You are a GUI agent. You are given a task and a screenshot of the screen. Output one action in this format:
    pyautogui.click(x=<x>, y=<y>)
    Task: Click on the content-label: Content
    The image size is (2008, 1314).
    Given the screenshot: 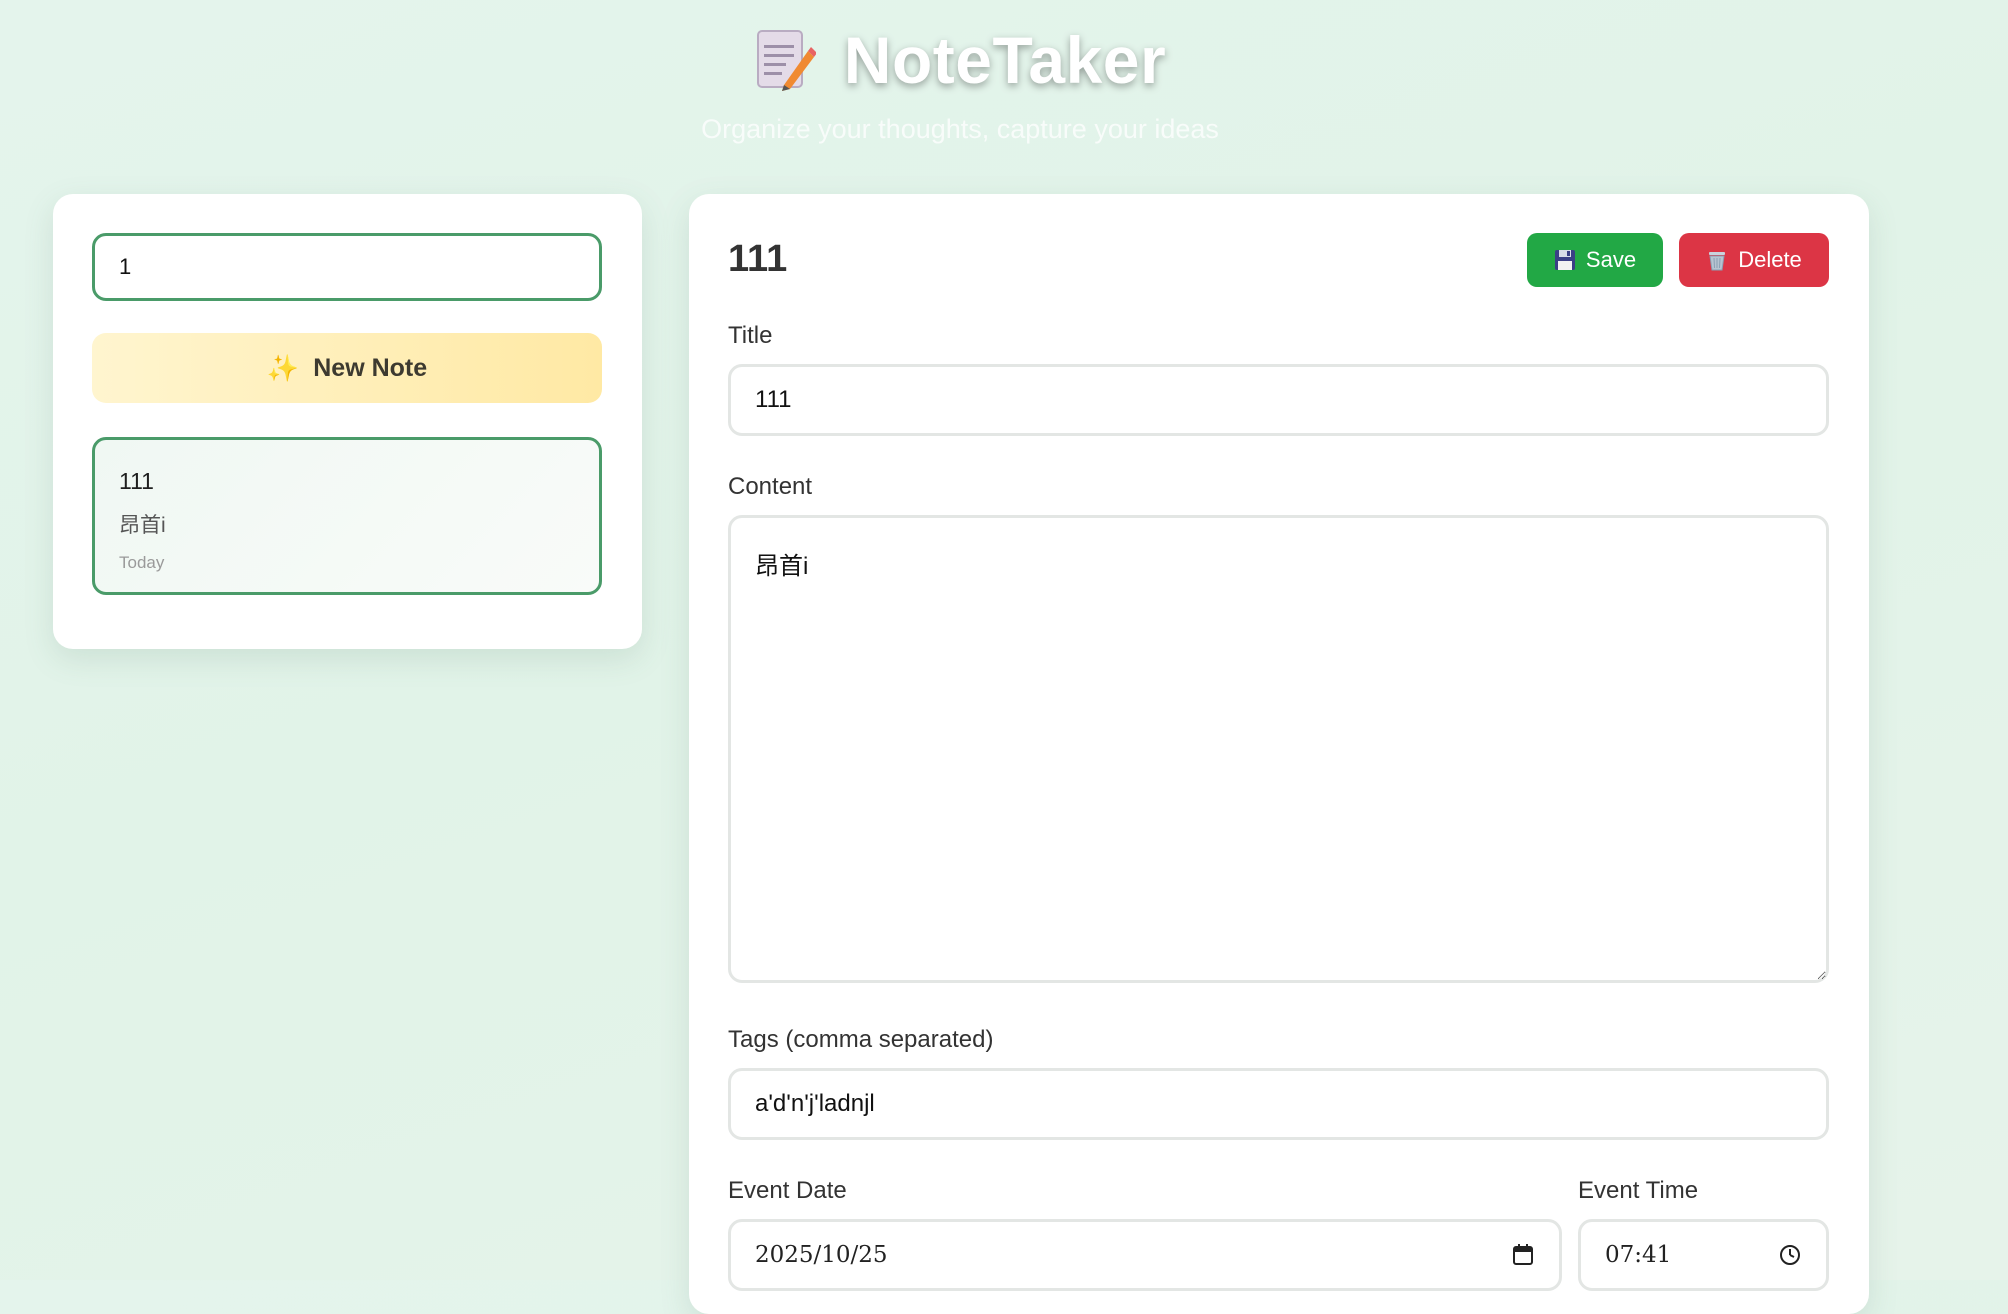 What is the action you would take?
    pyautogui.click(x=770, y=486)
    